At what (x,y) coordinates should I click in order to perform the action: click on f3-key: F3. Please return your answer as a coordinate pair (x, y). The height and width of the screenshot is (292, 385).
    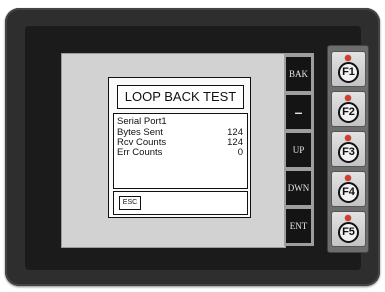
    Looking at the image, I should click on (348, 149).